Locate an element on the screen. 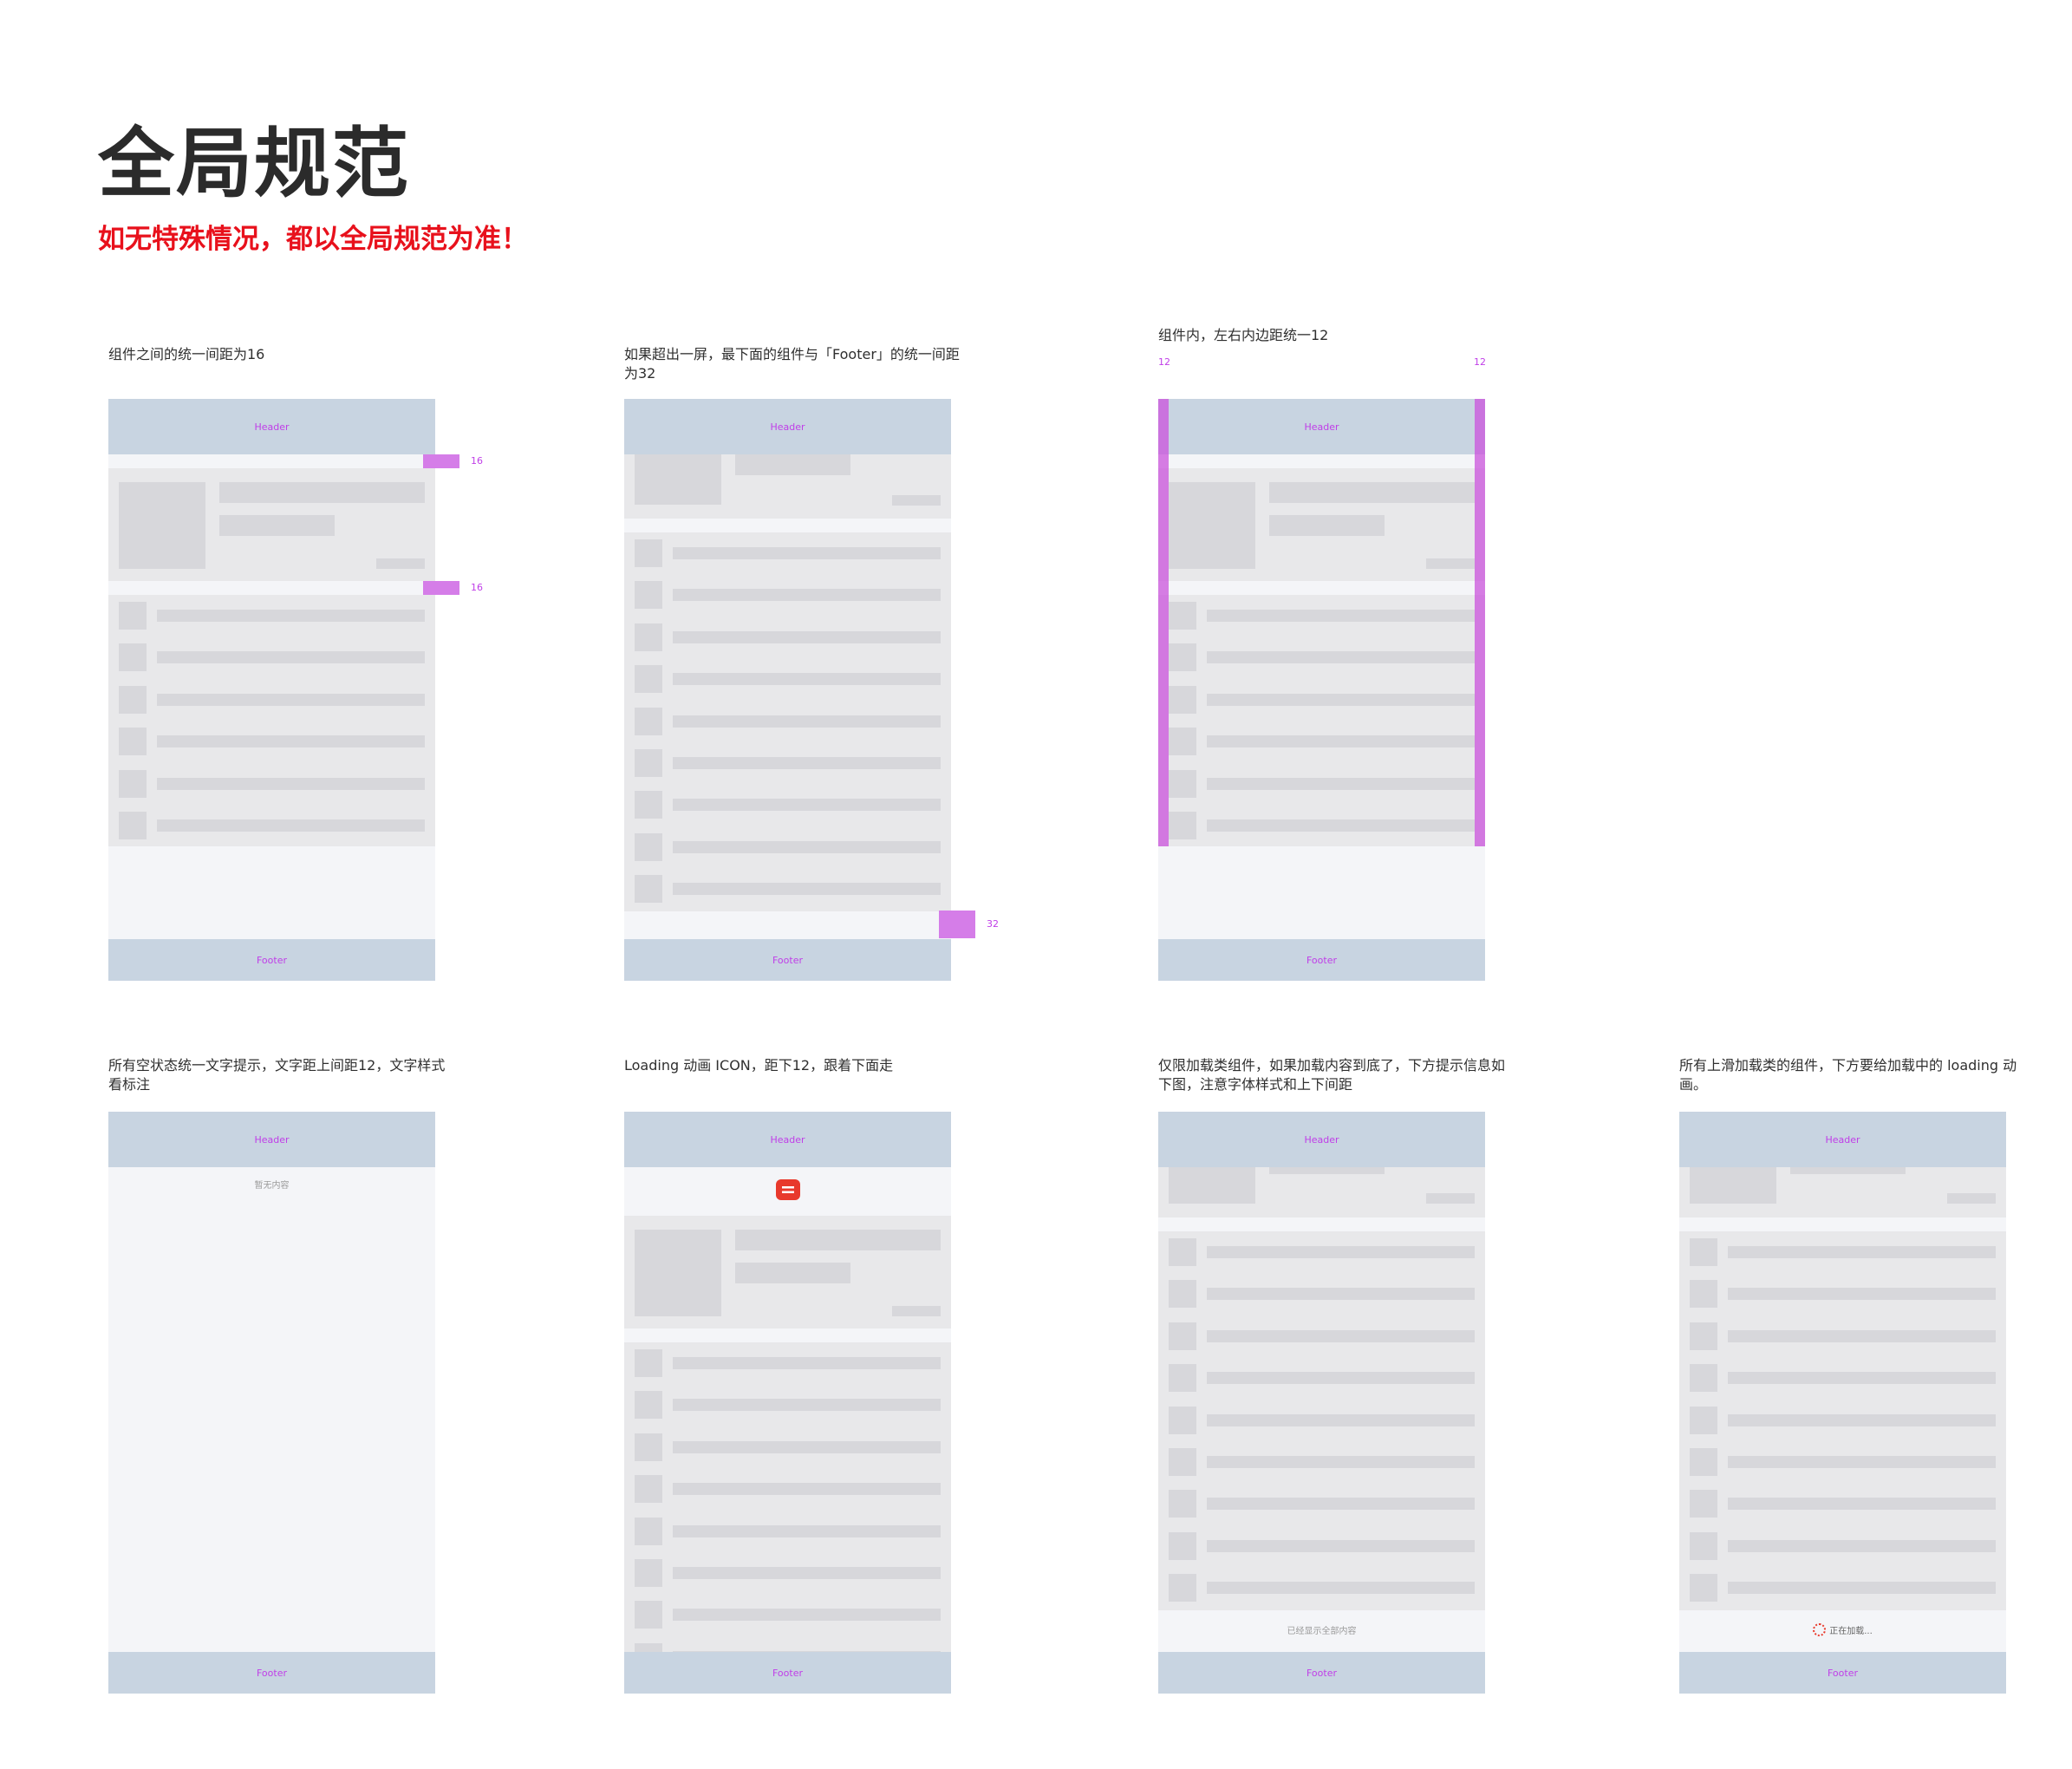 This screenshot has width=2072, height=1769. panel-5-description: Loading 动画 ICON，距下12，跟着下面走 is located at coordinates (759, 1065).